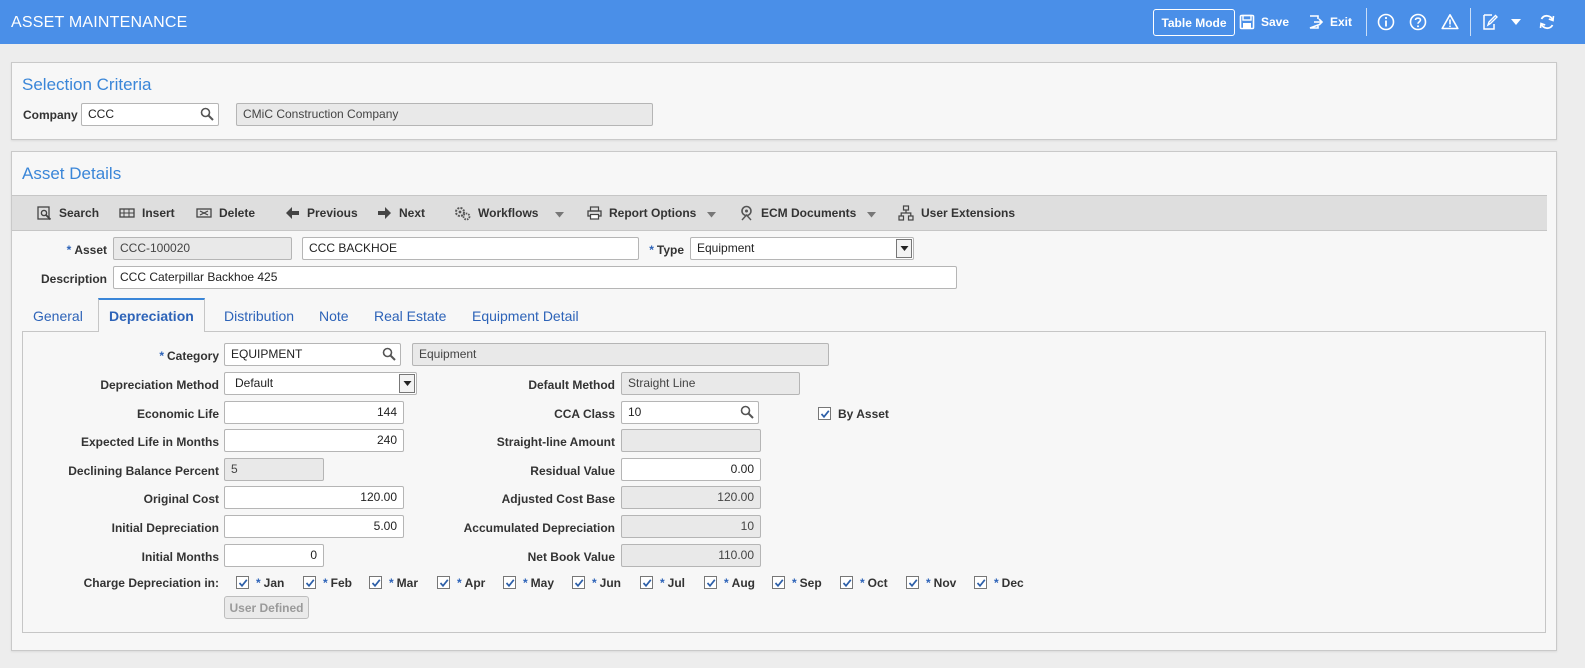  I want to click on refresh-icon, so click(1547, 22).